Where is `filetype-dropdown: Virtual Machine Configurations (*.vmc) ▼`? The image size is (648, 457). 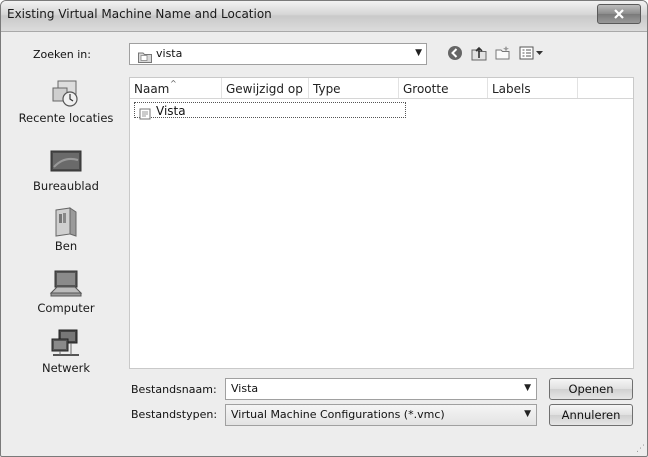 filetype-dropdown: Virtual Machine Configurations (*.vmc) ▼ is located at coordinates (381, 415).